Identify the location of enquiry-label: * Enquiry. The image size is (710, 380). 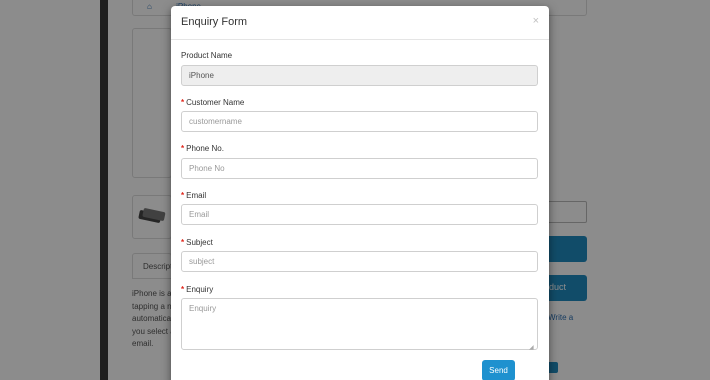
(197, 289).